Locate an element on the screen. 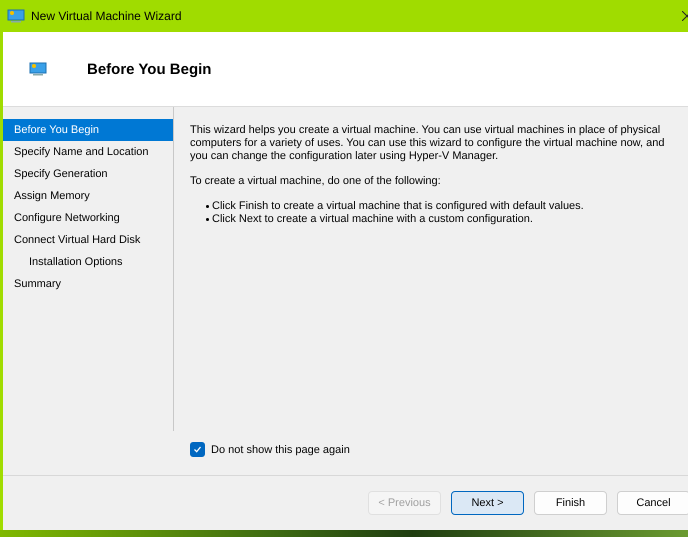 Image resolution: width=688 pixels, height=537 pixels. description-text: This wizard helps you create a virtual machine. You can use virtual machines in place of physical computers for a variety of uses. You can use this wizard to configure the virtual machine now, and you can change the configuration later using Hyper-V Manager. is located at coordinates (428, 143).